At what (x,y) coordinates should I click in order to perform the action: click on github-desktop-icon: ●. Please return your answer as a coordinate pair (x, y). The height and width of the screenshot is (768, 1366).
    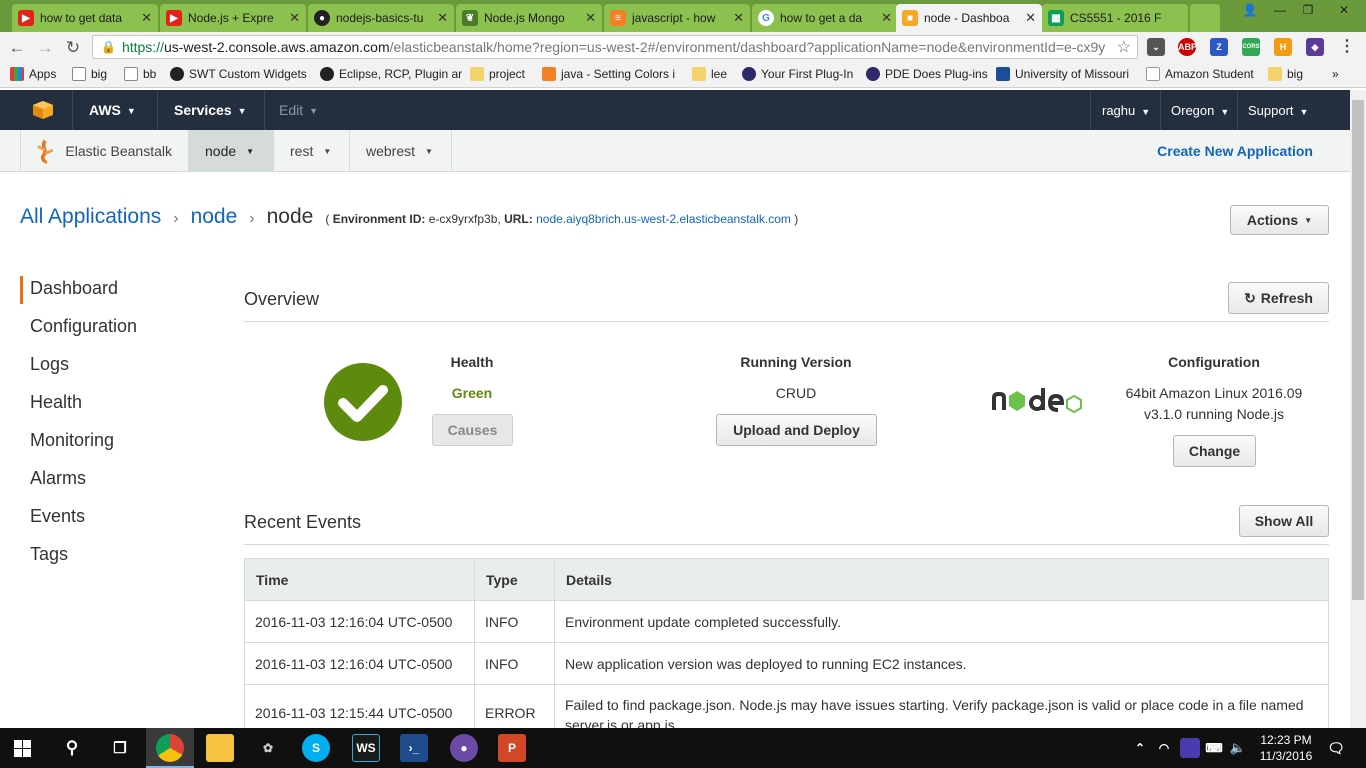
    Looking at the image, I should click on (464, 748).